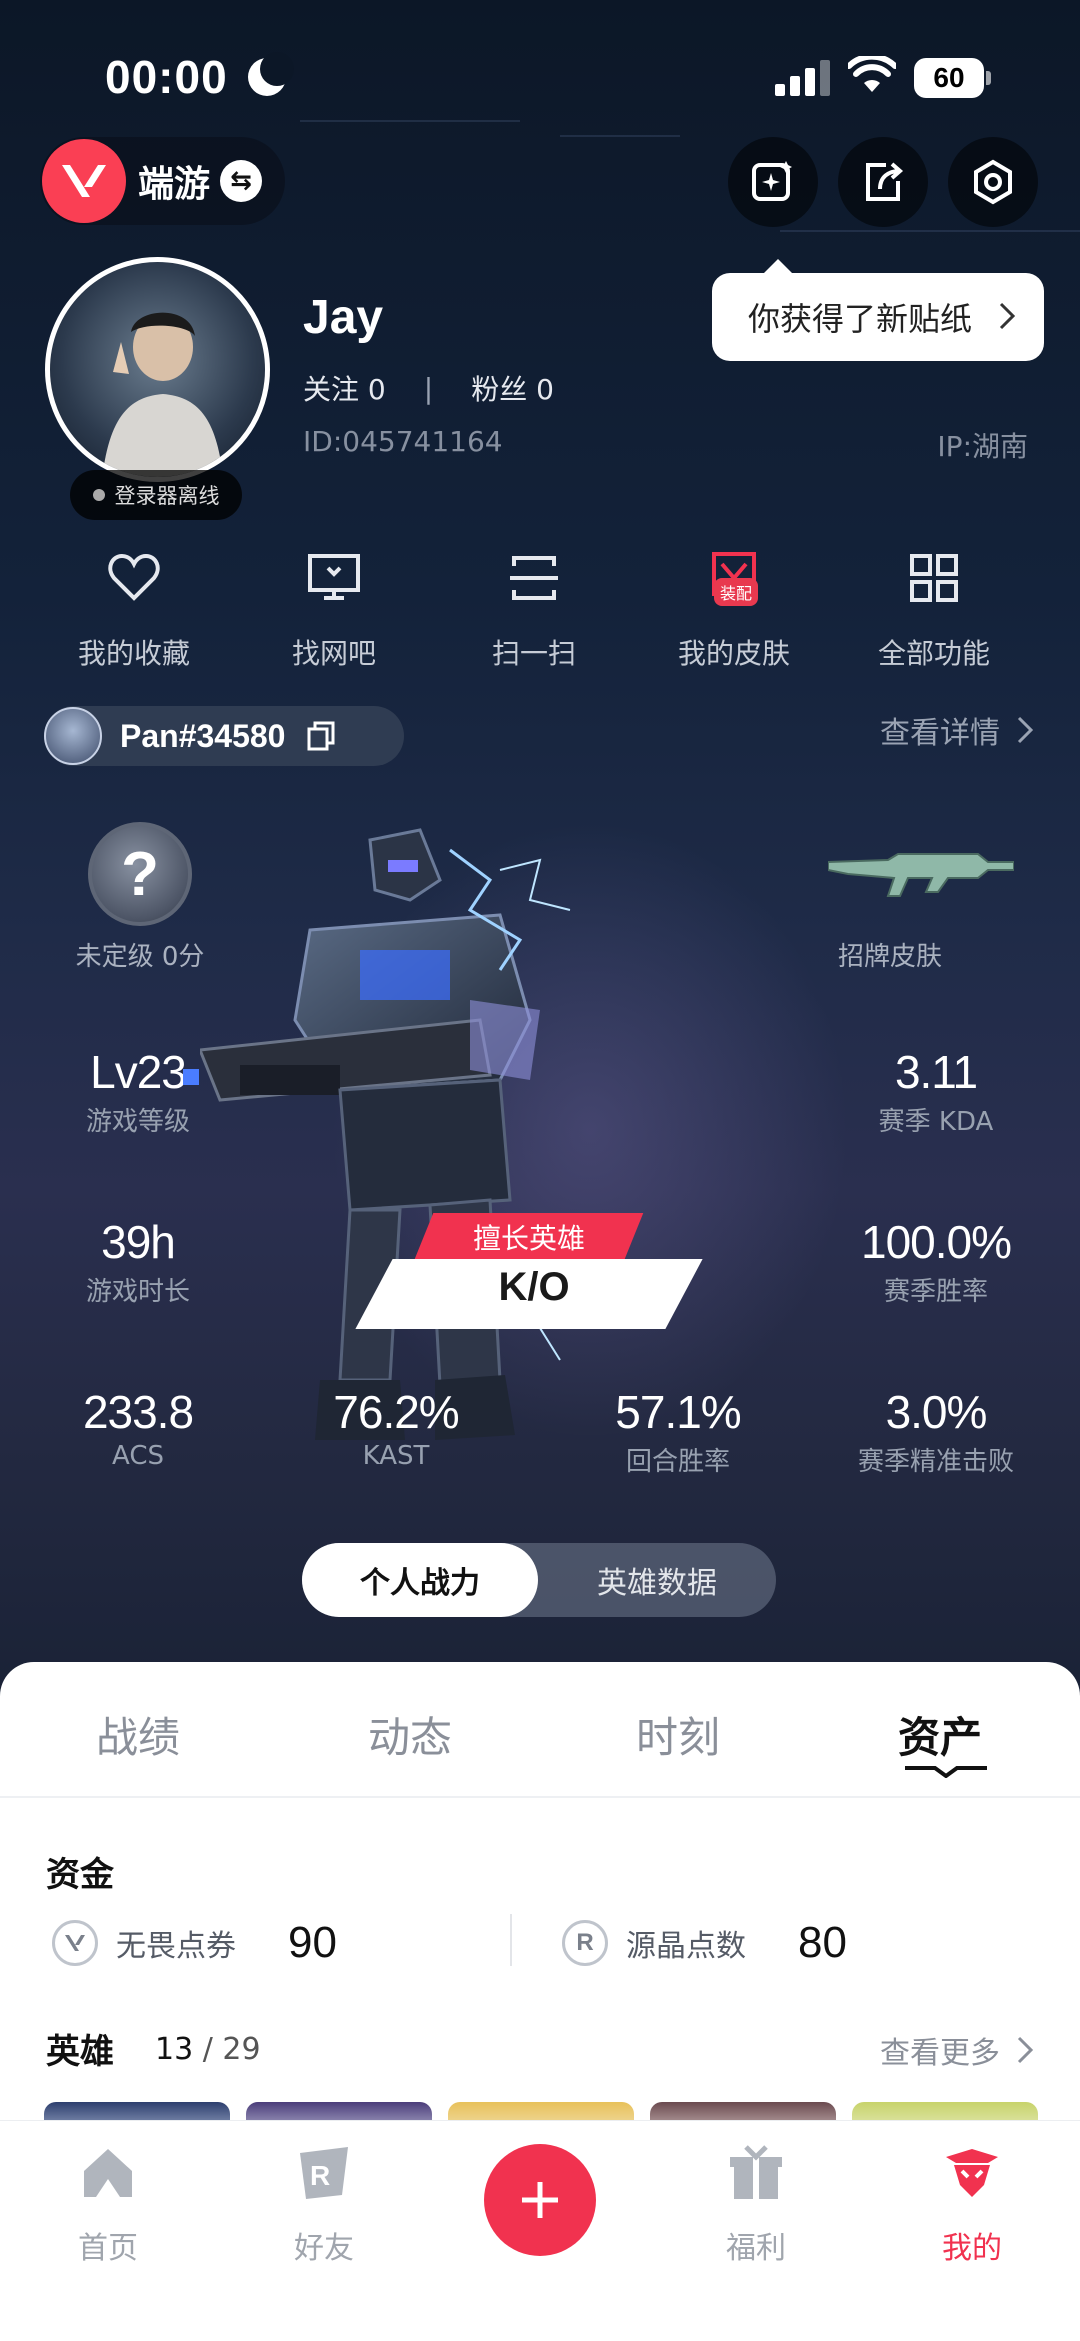 The height and width of the screenshot is (2341, 1080). I want to click on nav-label: 福利, so click(756, 2248).